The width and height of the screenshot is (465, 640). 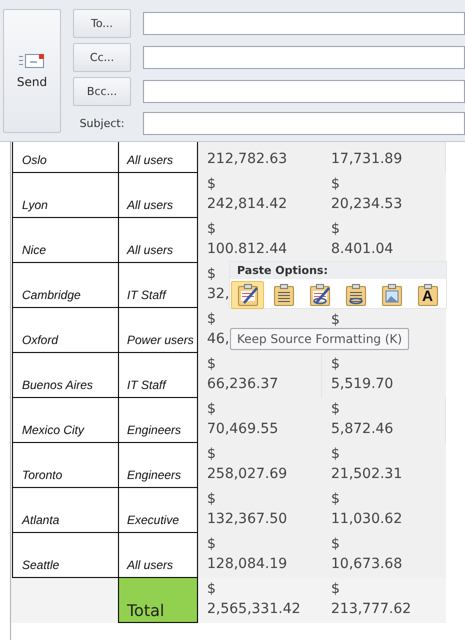 What do you see at coordinates (362, 429) in the screenshot?
I see `amount-text: 5,872.46` at bounding box center [362, 429].